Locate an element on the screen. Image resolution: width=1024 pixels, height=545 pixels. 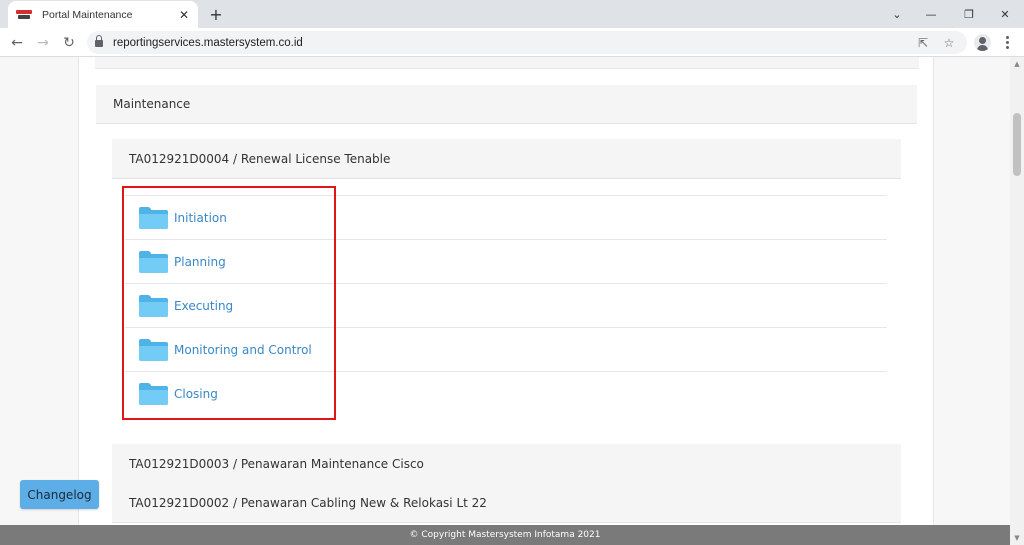
bookmark-star-icon: ☆ is located at coordinates (949, 43).